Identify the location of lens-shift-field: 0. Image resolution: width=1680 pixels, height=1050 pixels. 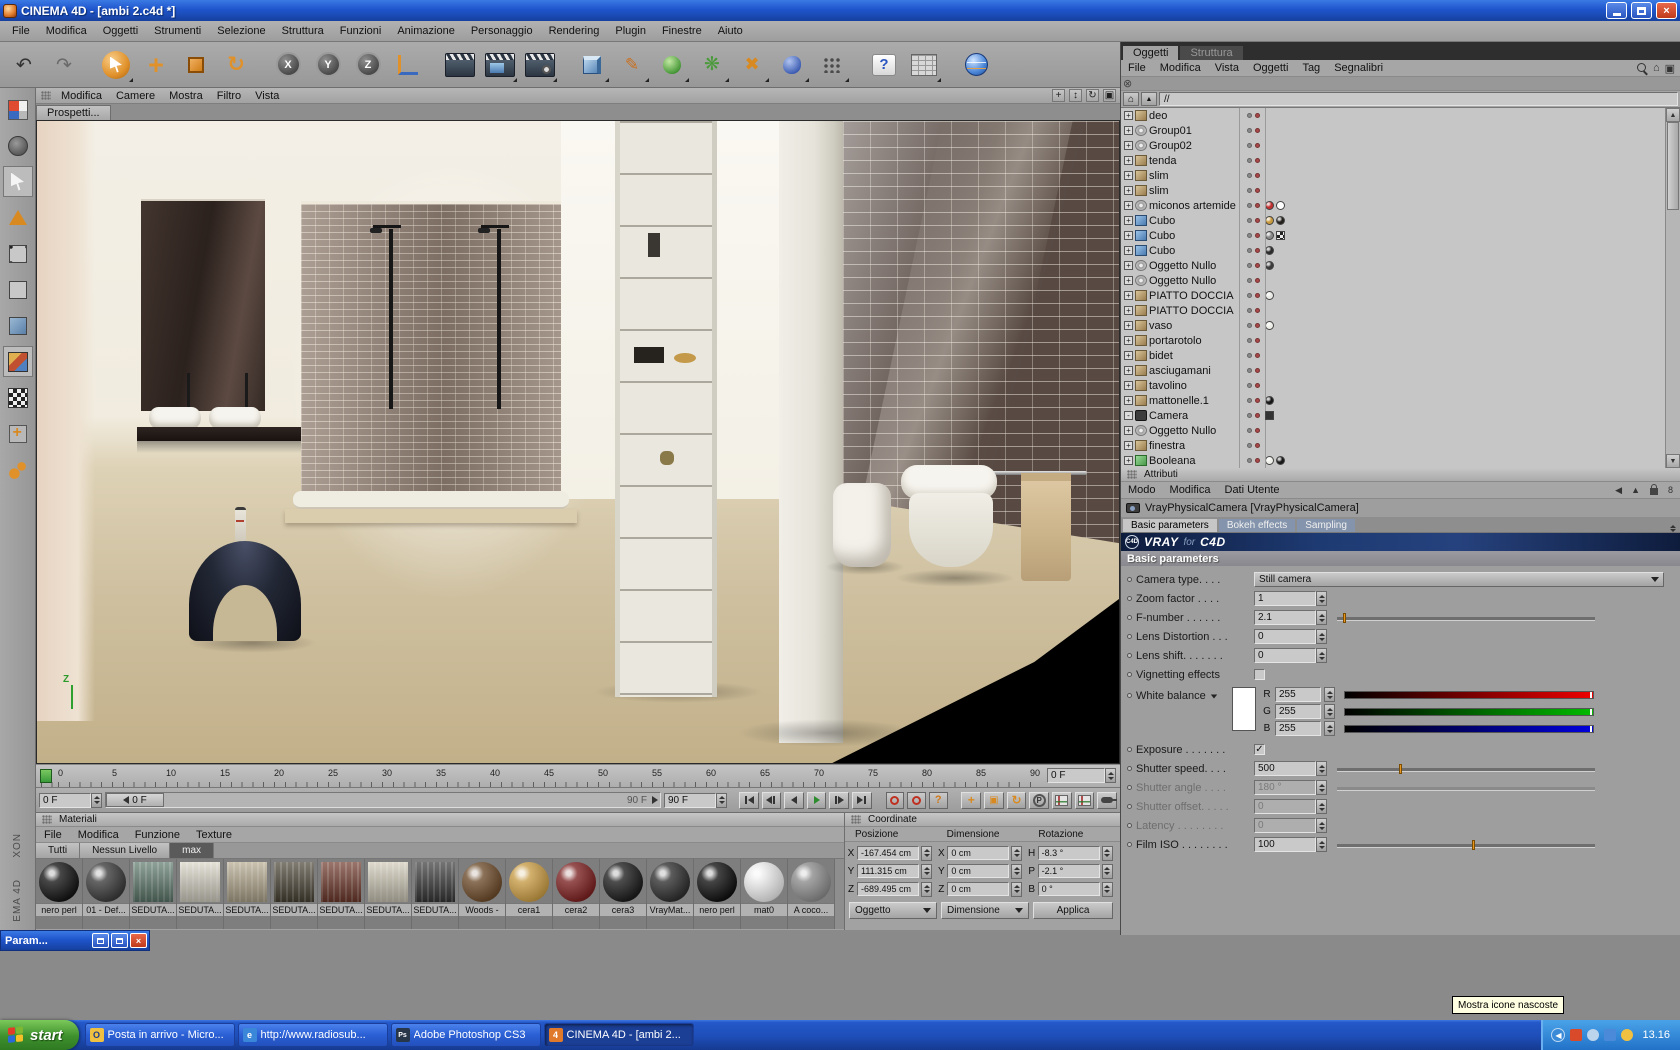
(1285, 655).